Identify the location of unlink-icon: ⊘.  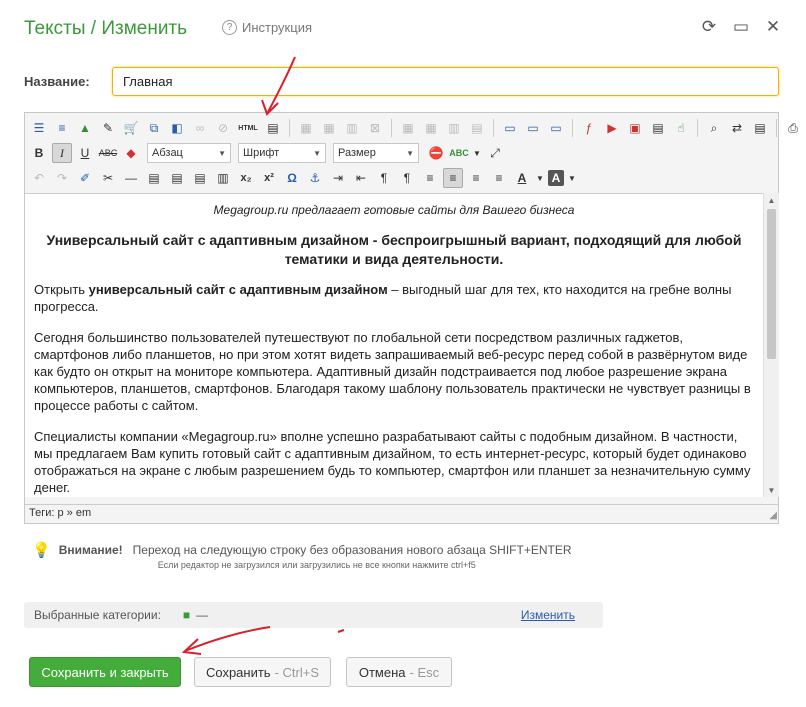
(223, 128).